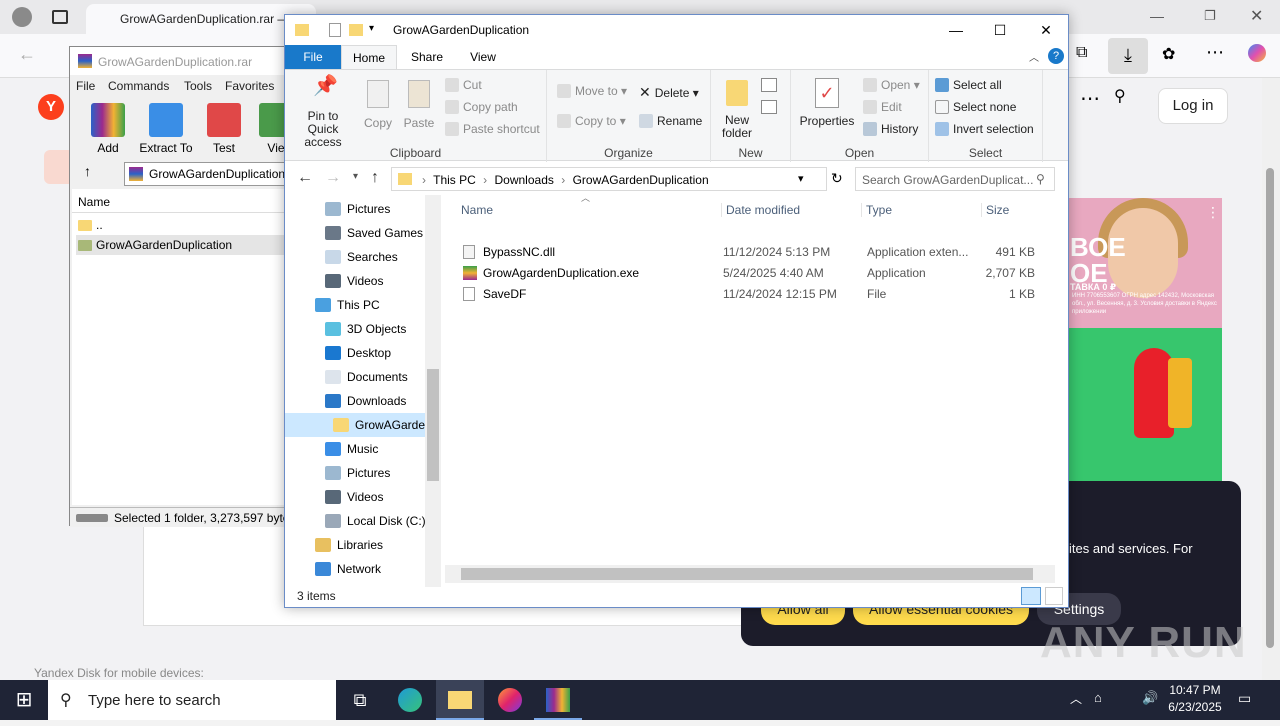  What do you see at coordinates (1090, 98) in the screenshot?
I see `more-options-icon: ⋯` at bounding box center [1090, 98].